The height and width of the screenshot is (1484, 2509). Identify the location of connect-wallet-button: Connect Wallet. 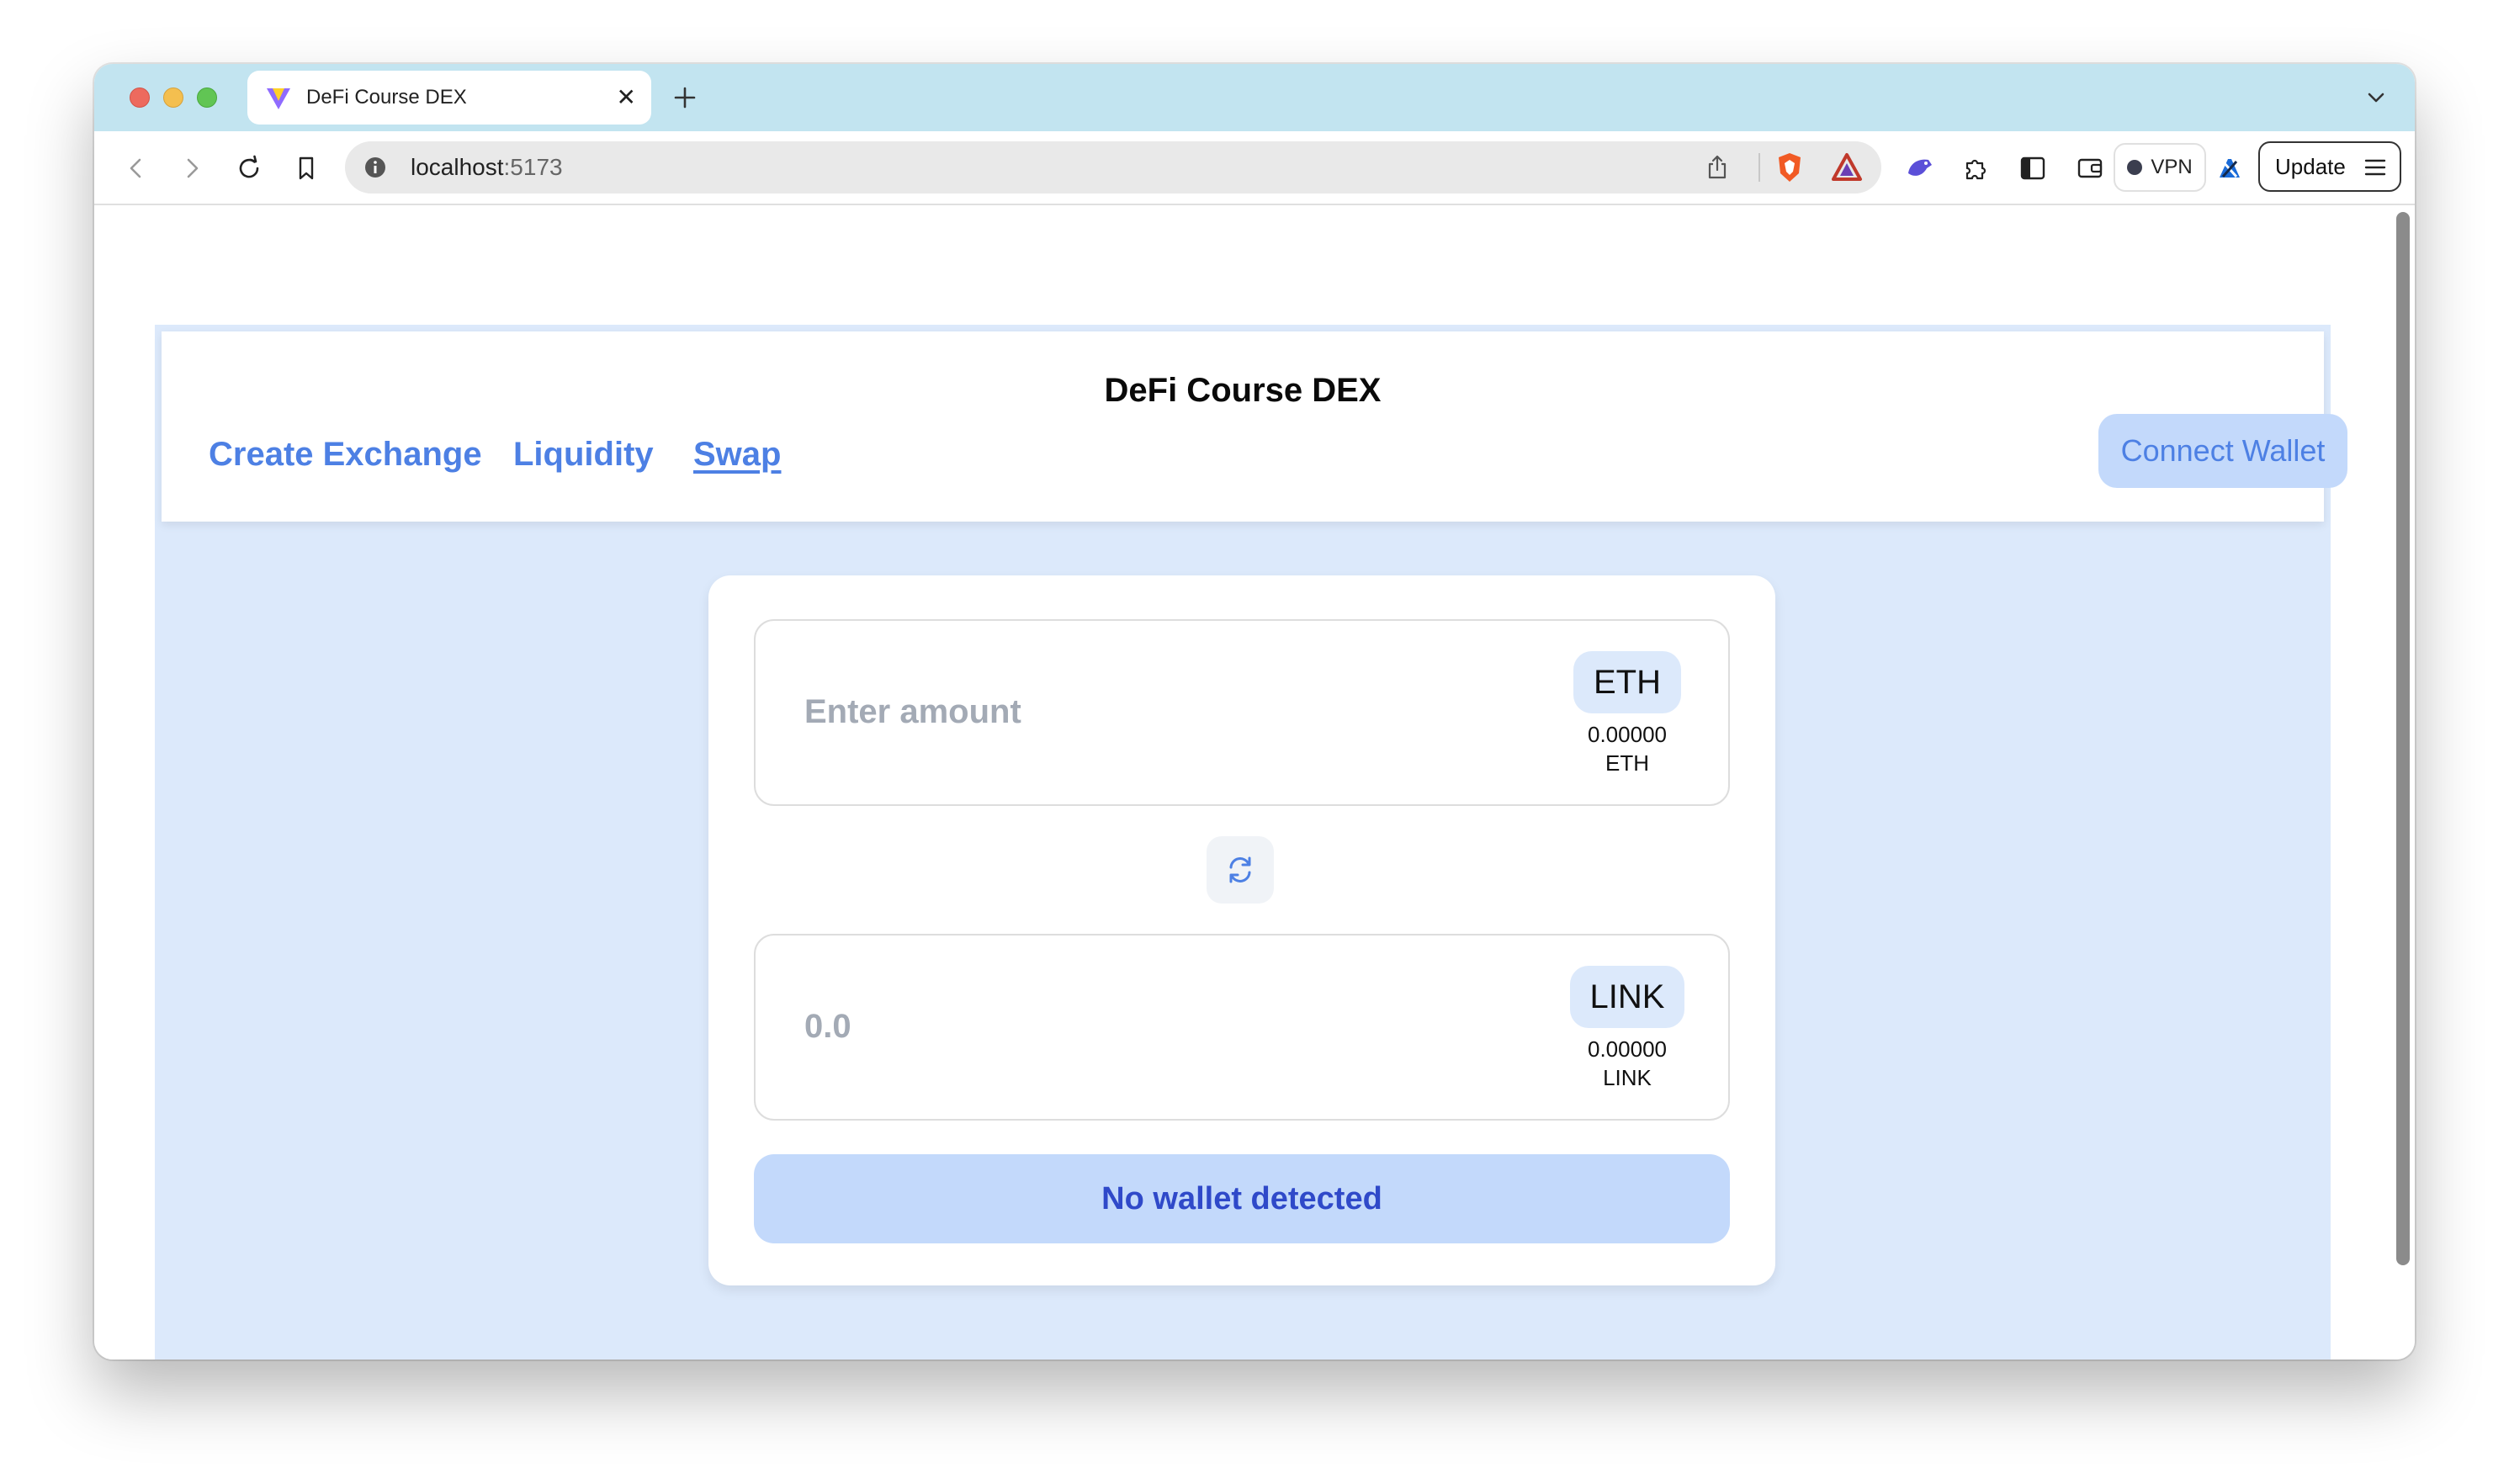
(2222, 451).